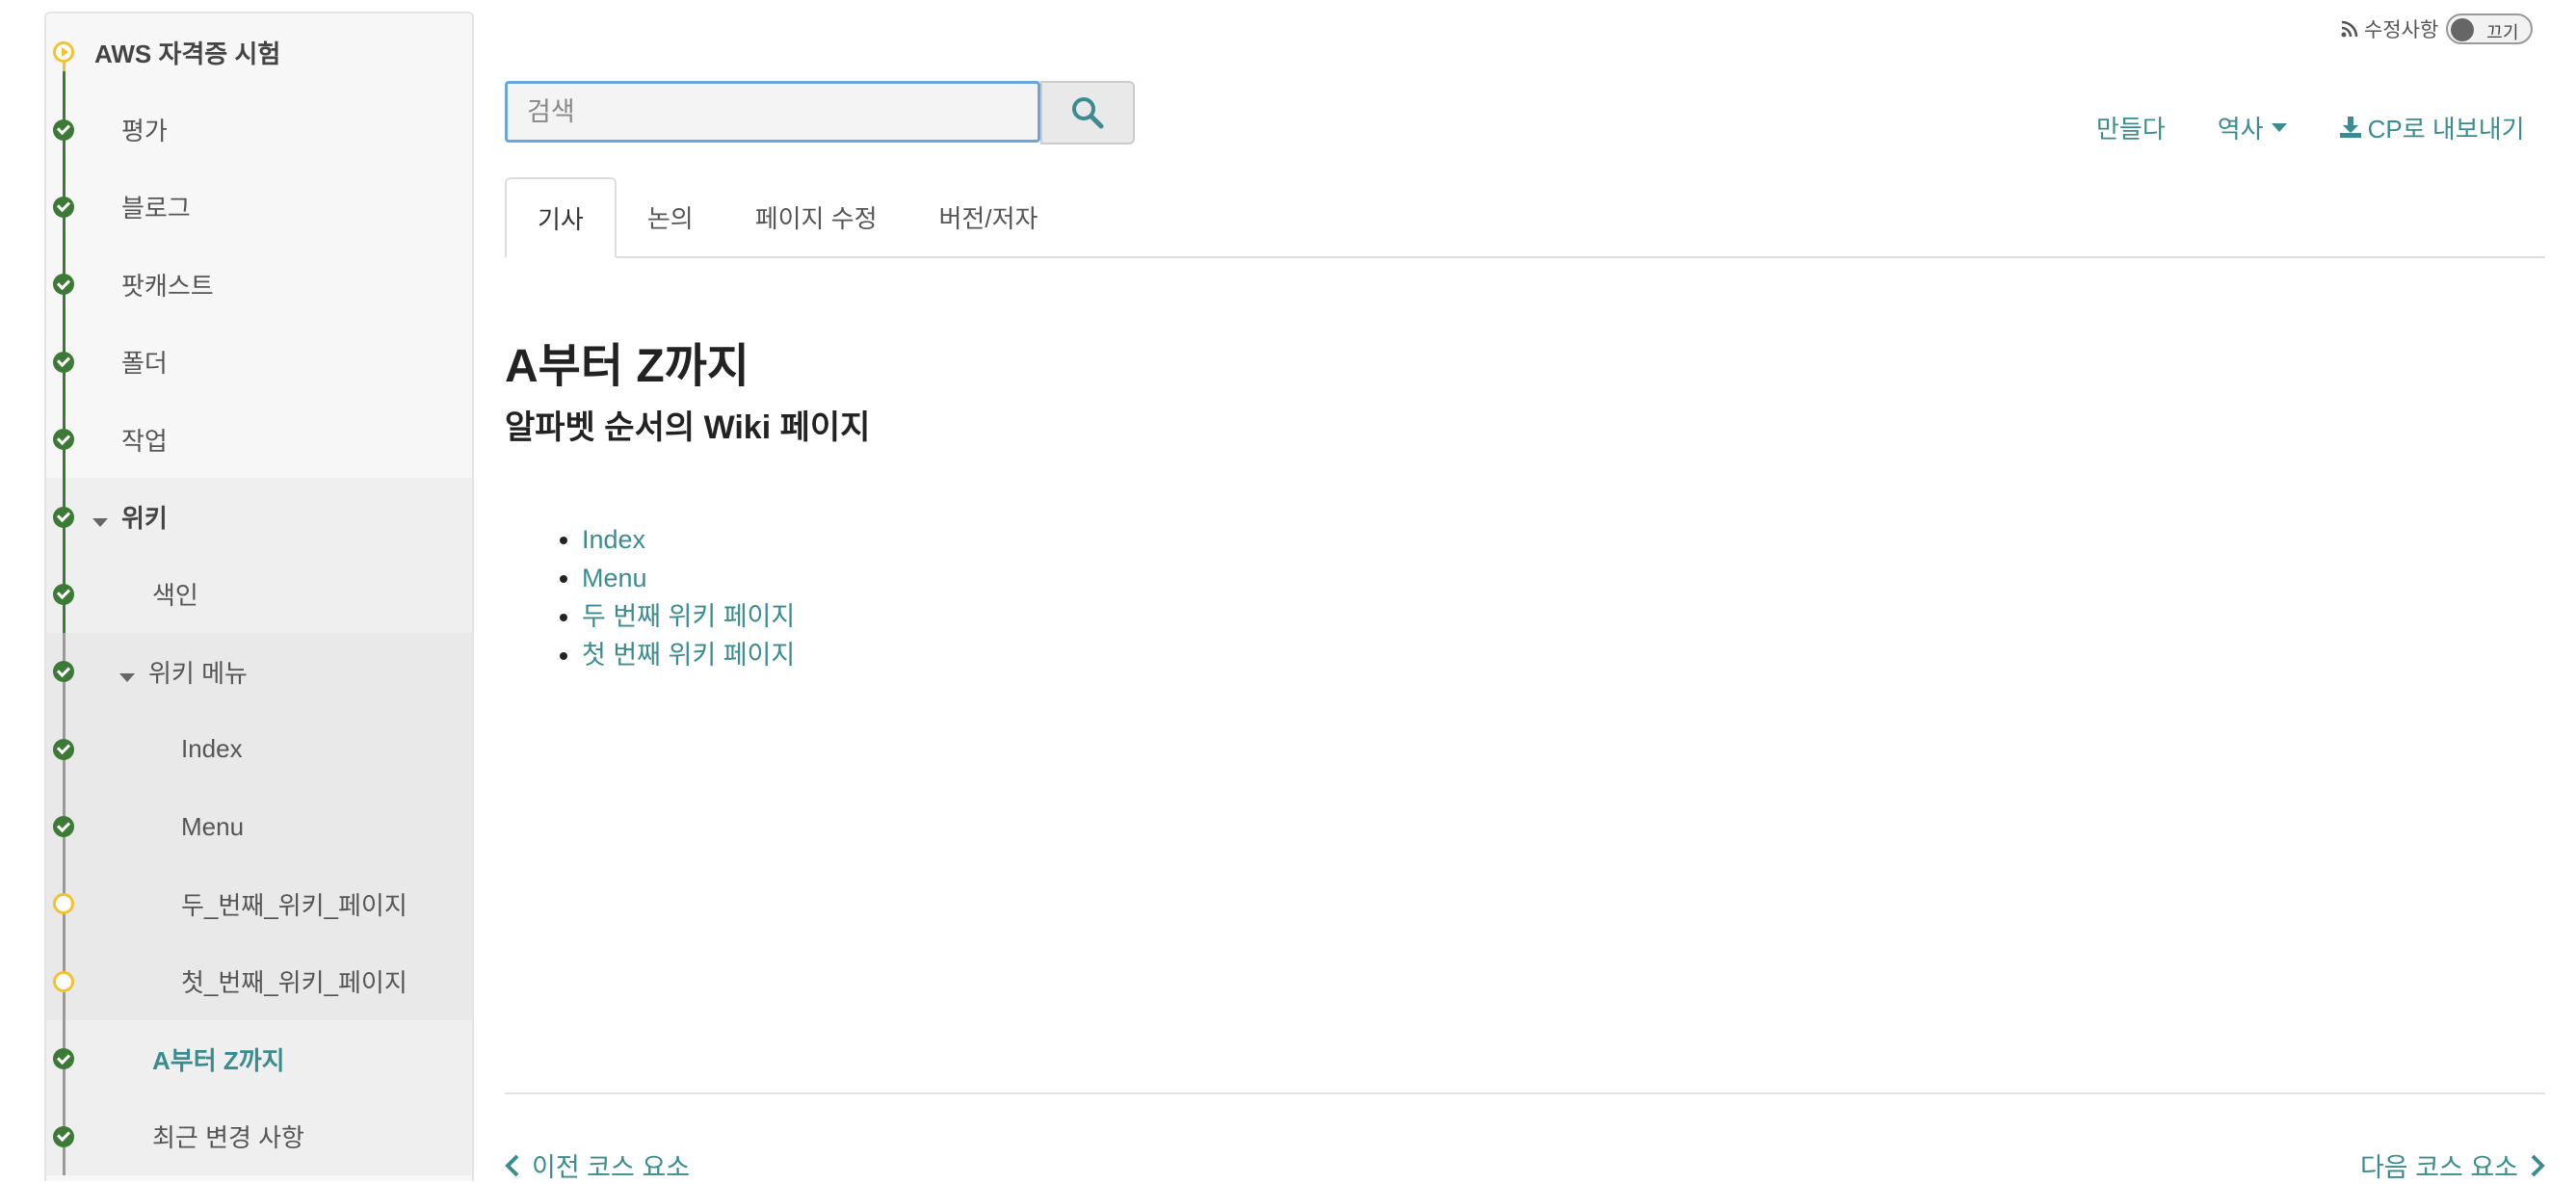 The height and width of the screenshot is (1184, 2576). Describe the element at coordinates (1525, 218) in the screenshot. I see `page-tabs: 기사 논의 페이지 수정 버전/저자` at that location.